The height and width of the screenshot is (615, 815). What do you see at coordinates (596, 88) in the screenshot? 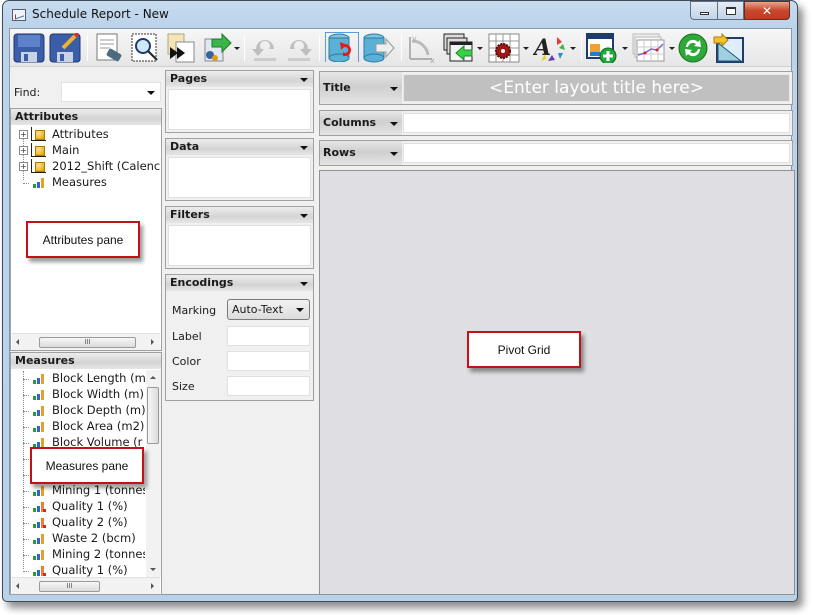
I see `layout-title-input: <Enter layout title here>` at bounding box center [596, 88].